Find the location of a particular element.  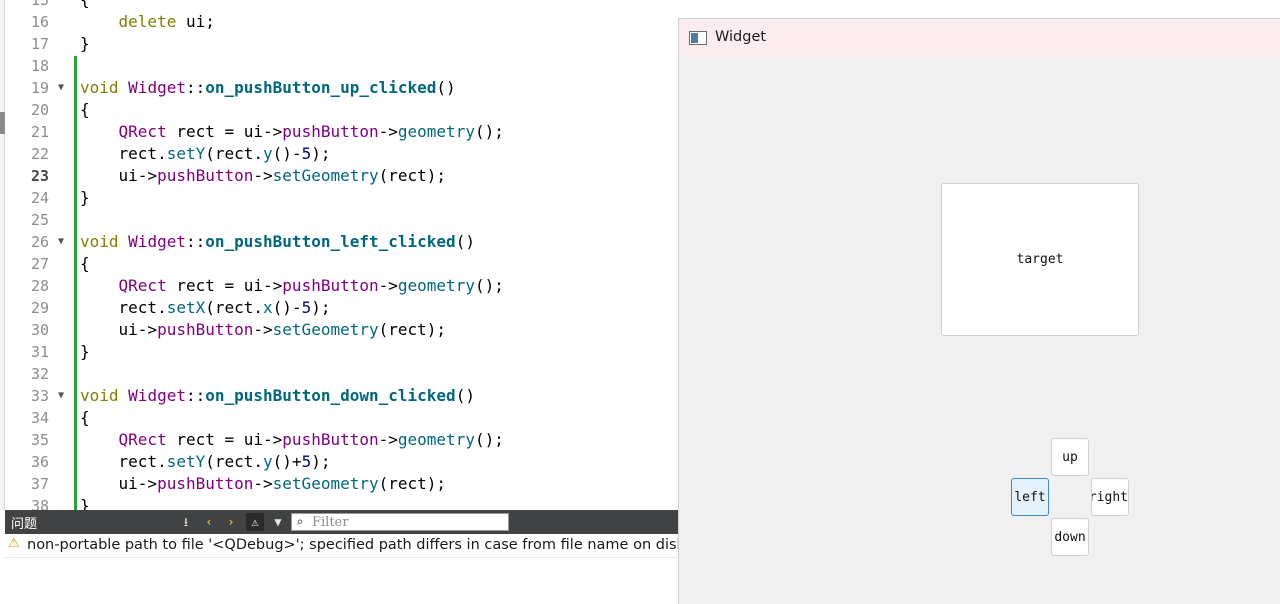

line-number: 38 is located at coordinates (39, 503).